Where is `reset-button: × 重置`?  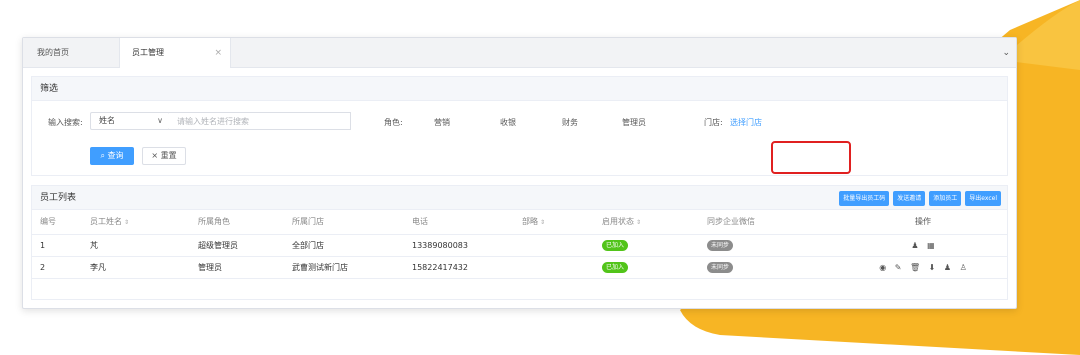 reset-button: × 重置 is located at coordinates (164, 156).